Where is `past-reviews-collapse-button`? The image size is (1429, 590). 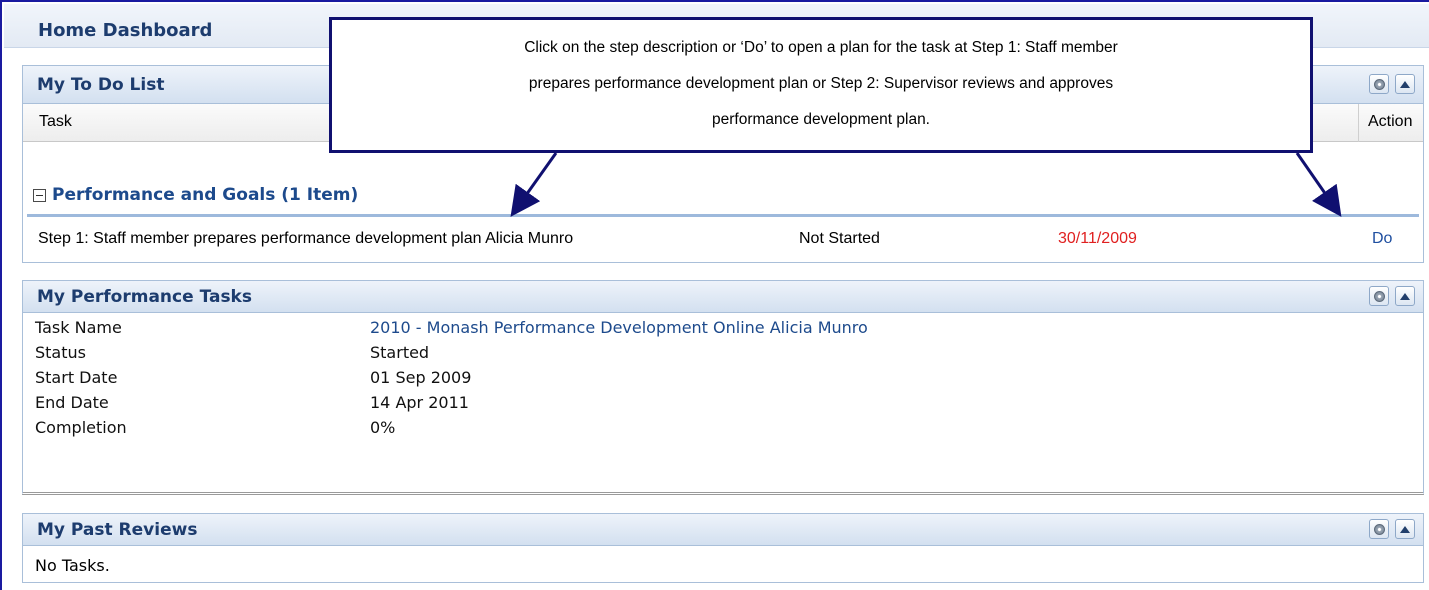
past-reviews-collapse-button is located at coordinates (1405, 529).